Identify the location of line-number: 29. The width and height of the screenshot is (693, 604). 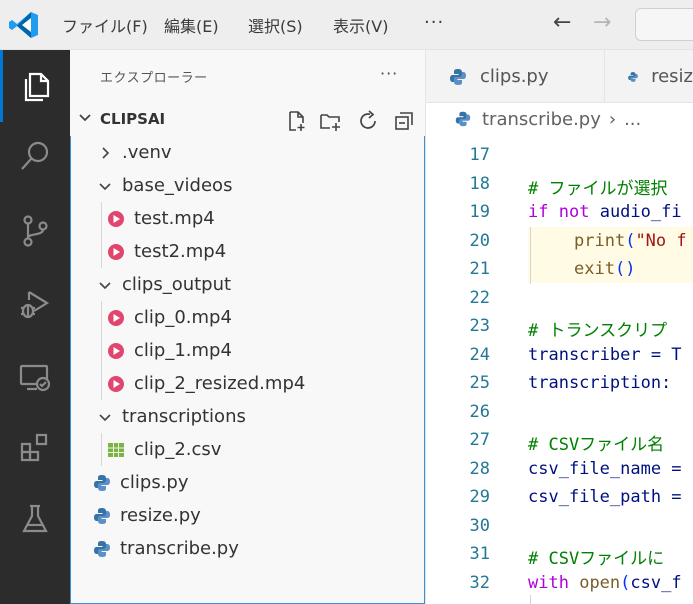
(479, 497).